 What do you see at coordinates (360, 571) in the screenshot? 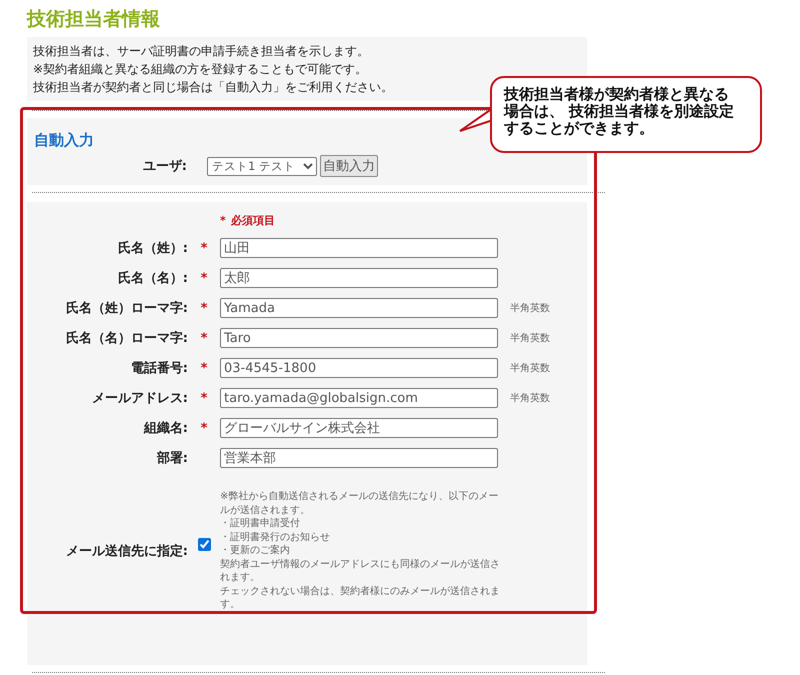
I see `help-text: 契約者ユーザ情報のメールアドレスにも同様のメールが送信されます。` at bounding box center [360, 571].